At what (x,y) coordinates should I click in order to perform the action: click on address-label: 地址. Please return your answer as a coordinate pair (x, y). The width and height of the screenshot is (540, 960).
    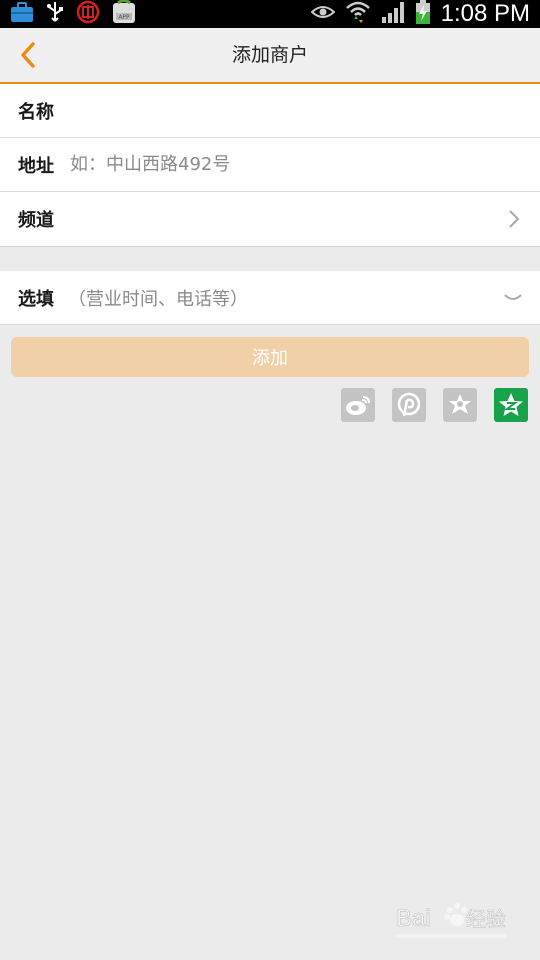
    Looking at the image, I should click on (36, 166).